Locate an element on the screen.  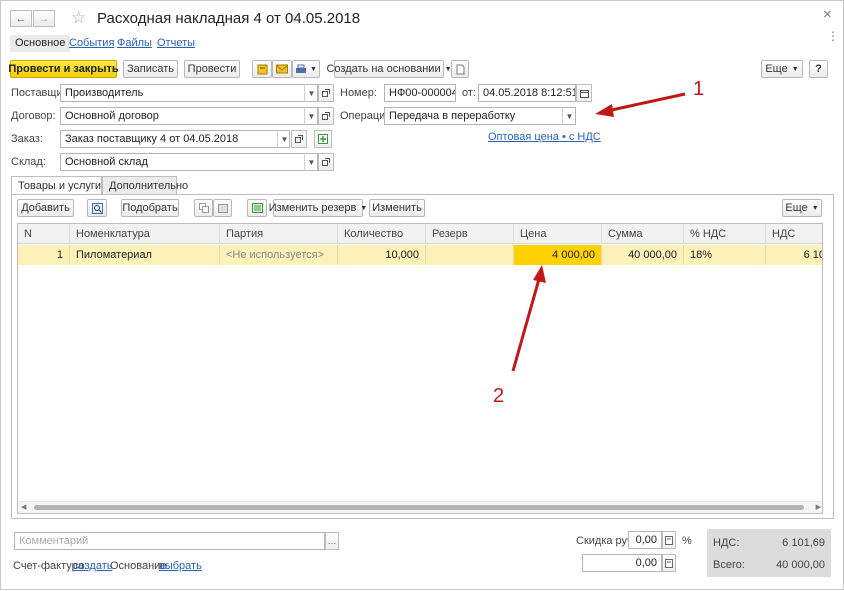
annotation-arrows is located at coordinates (598, 232).